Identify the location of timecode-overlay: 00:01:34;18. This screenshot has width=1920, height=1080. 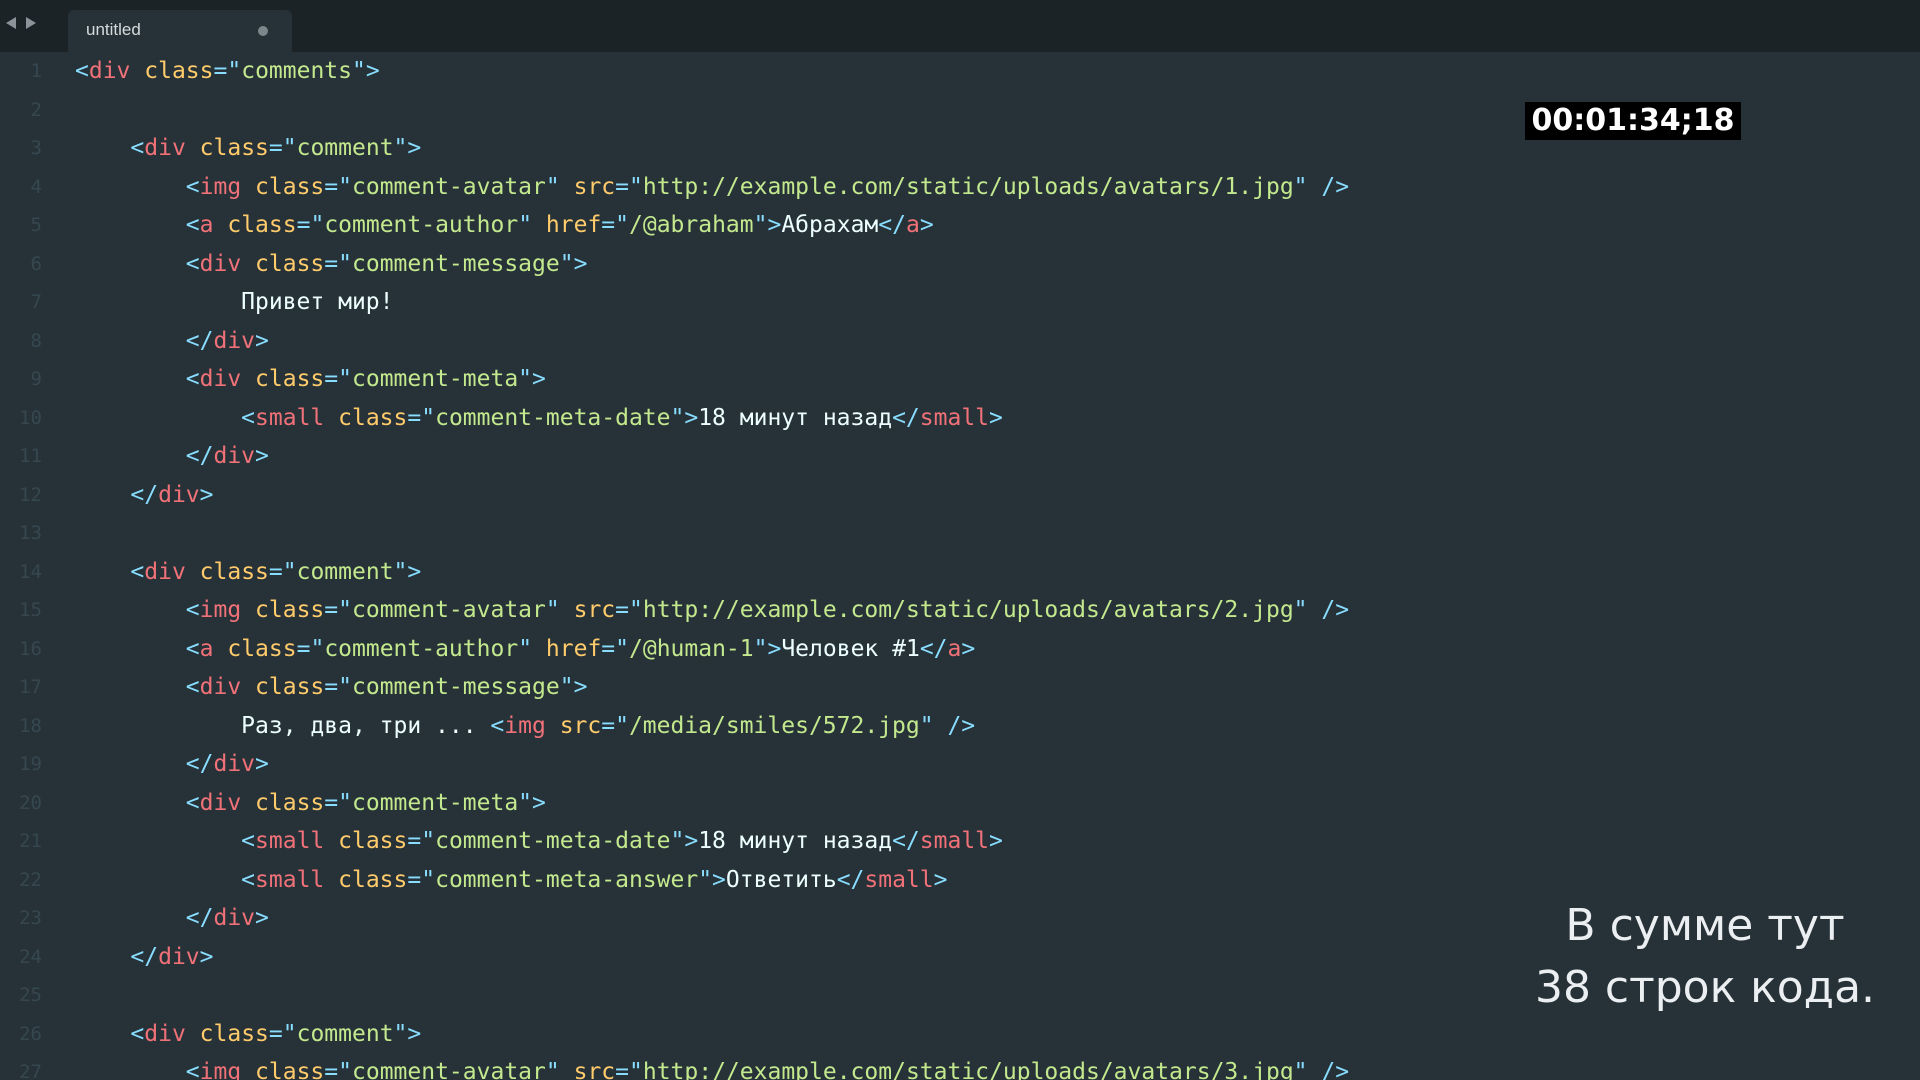
(1633, 121).